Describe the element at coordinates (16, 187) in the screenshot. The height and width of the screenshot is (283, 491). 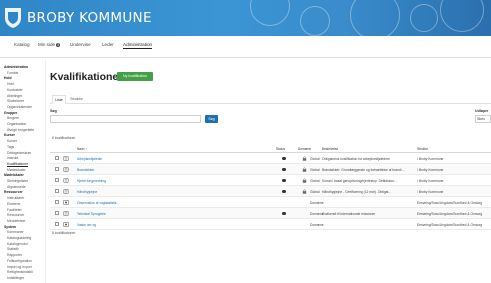
I see `sidebar-item: Afgrænsede` at that location.